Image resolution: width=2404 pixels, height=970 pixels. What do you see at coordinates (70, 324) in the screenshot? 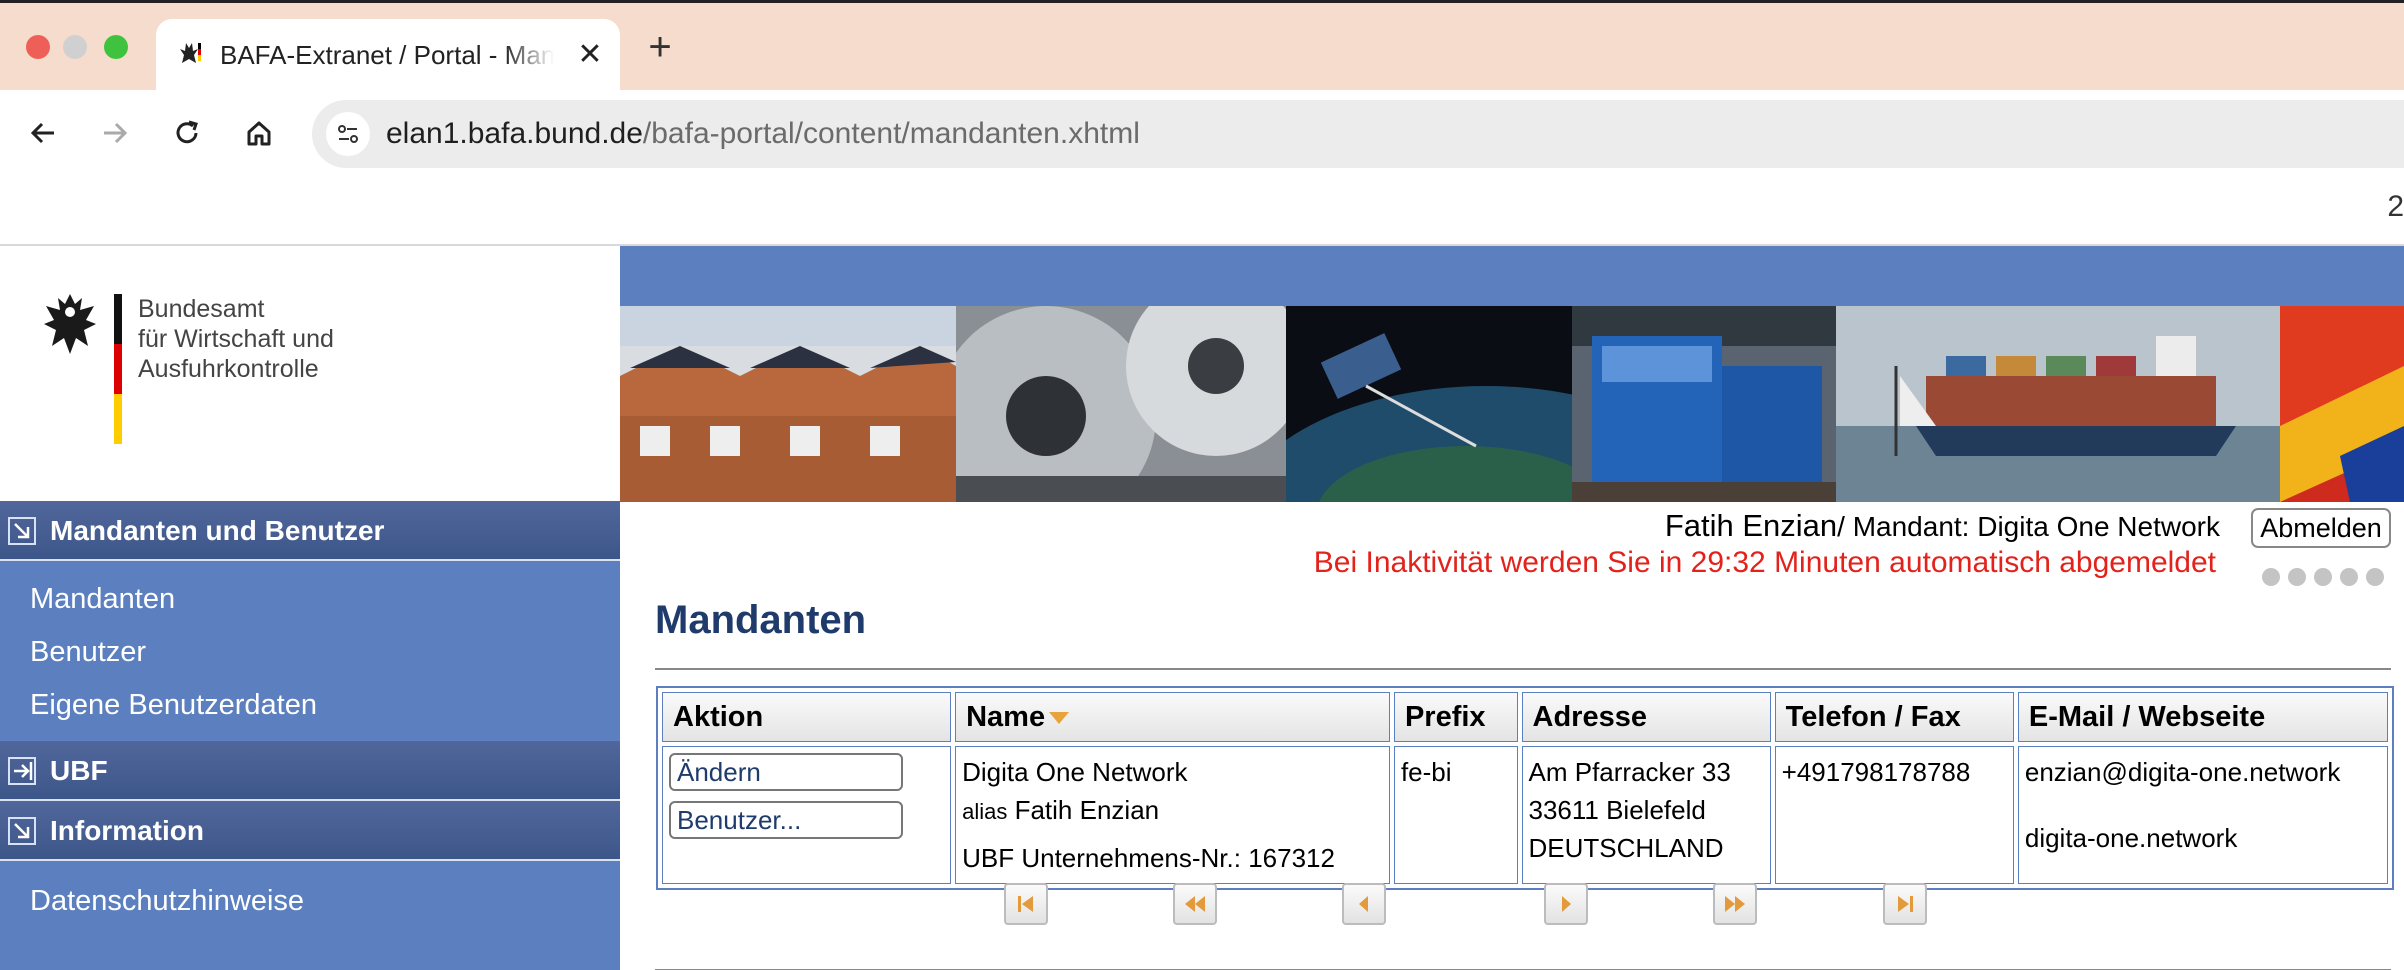
I see `federal-eagle-icon` at bounding box center [70, 324].